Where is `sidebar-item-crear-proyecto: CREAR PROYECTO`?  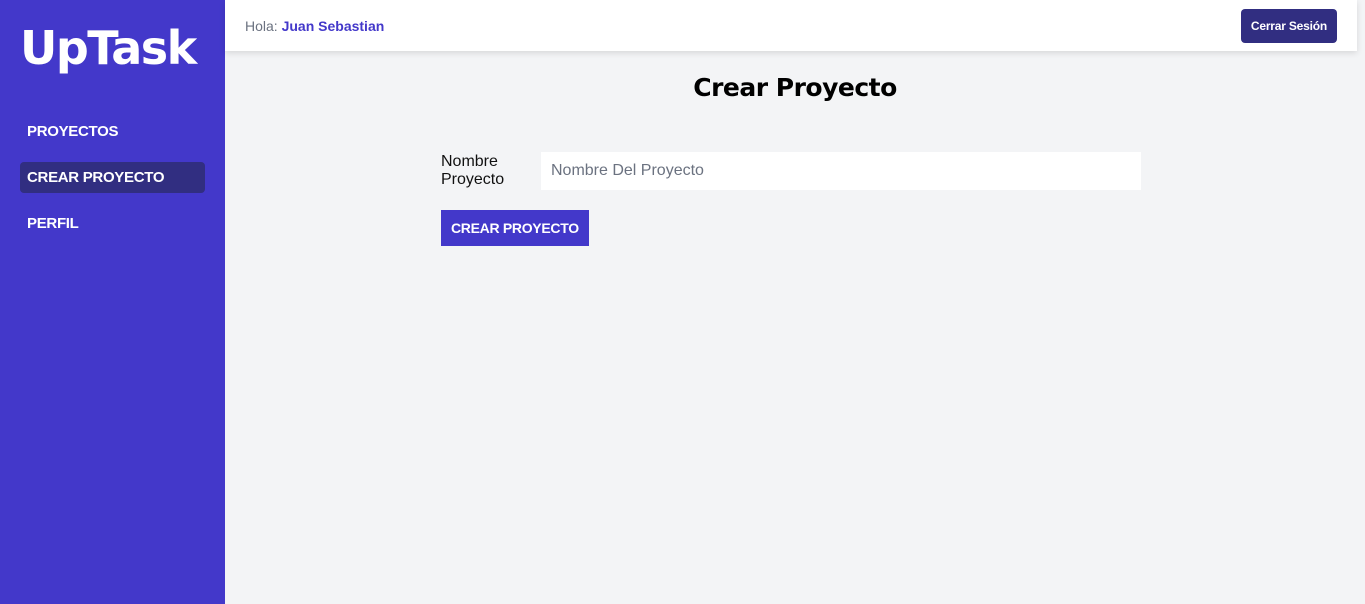
sidebar-item-crear-proyecto: CREAR PROYECTO is located at coordinates (112, 177).